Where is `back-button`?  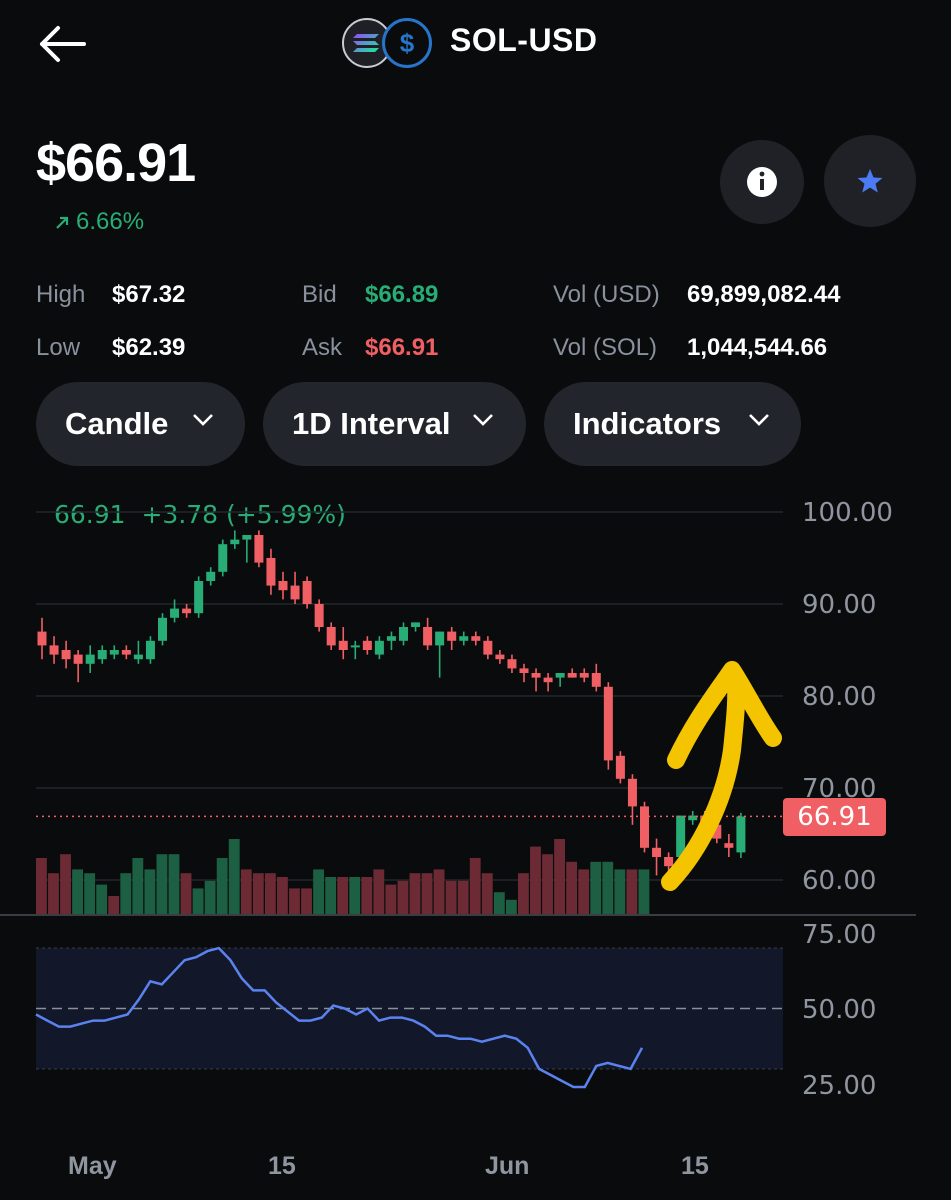 back-button is located at coordinates (64, 44).